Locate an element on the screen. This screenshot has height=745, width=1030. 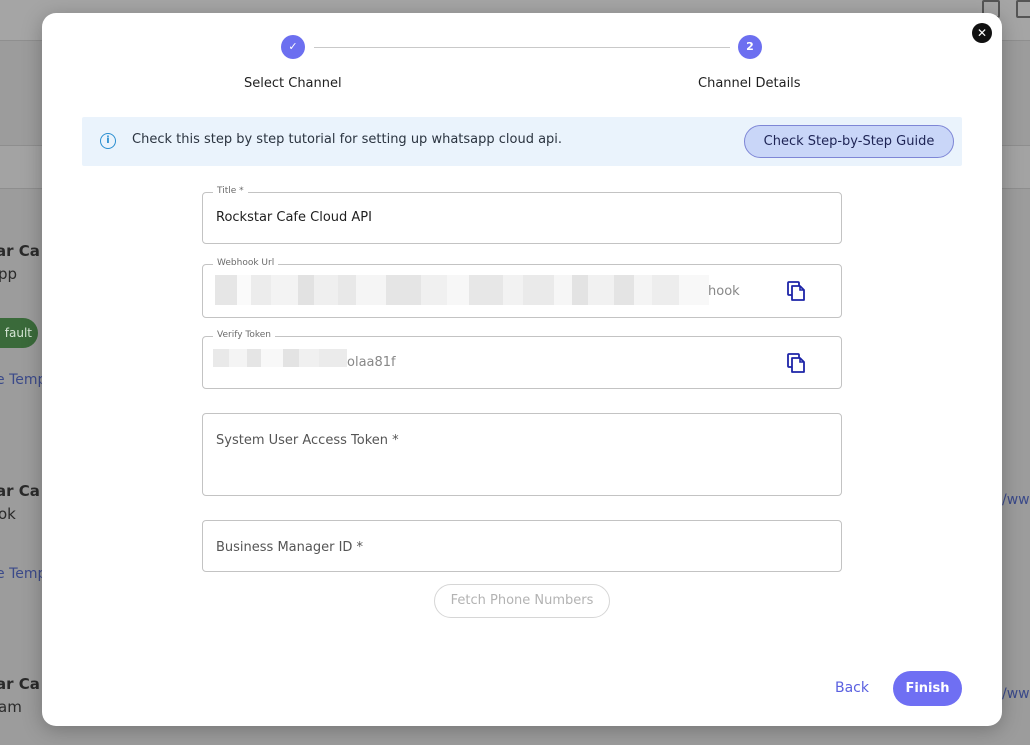
fetch-phone-numbers-button: Fetch Phone Numbers is located at coordinates (522, 601).